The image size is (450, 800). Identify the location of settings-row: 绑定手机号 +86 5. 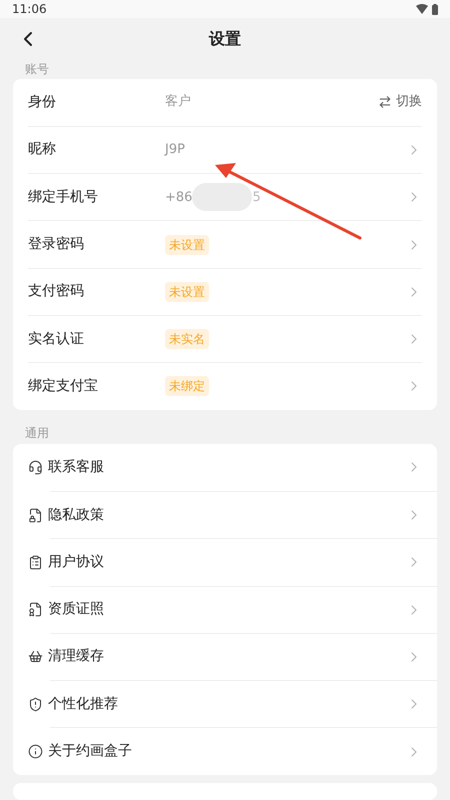
(225, 196).